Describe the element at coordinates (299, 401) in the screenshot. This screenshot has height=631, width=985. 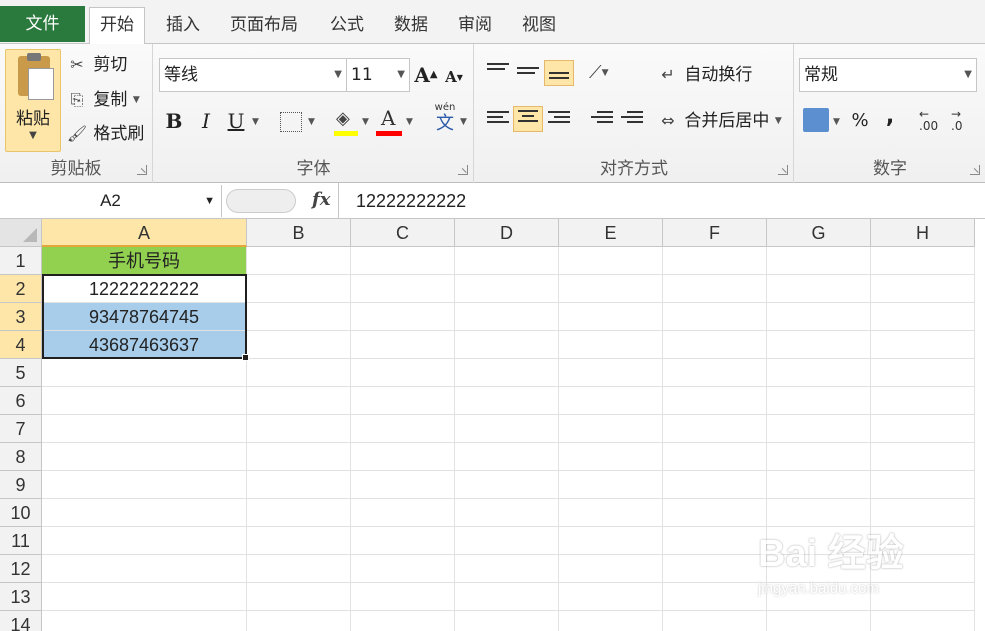
I see `cell-b6` at that location.